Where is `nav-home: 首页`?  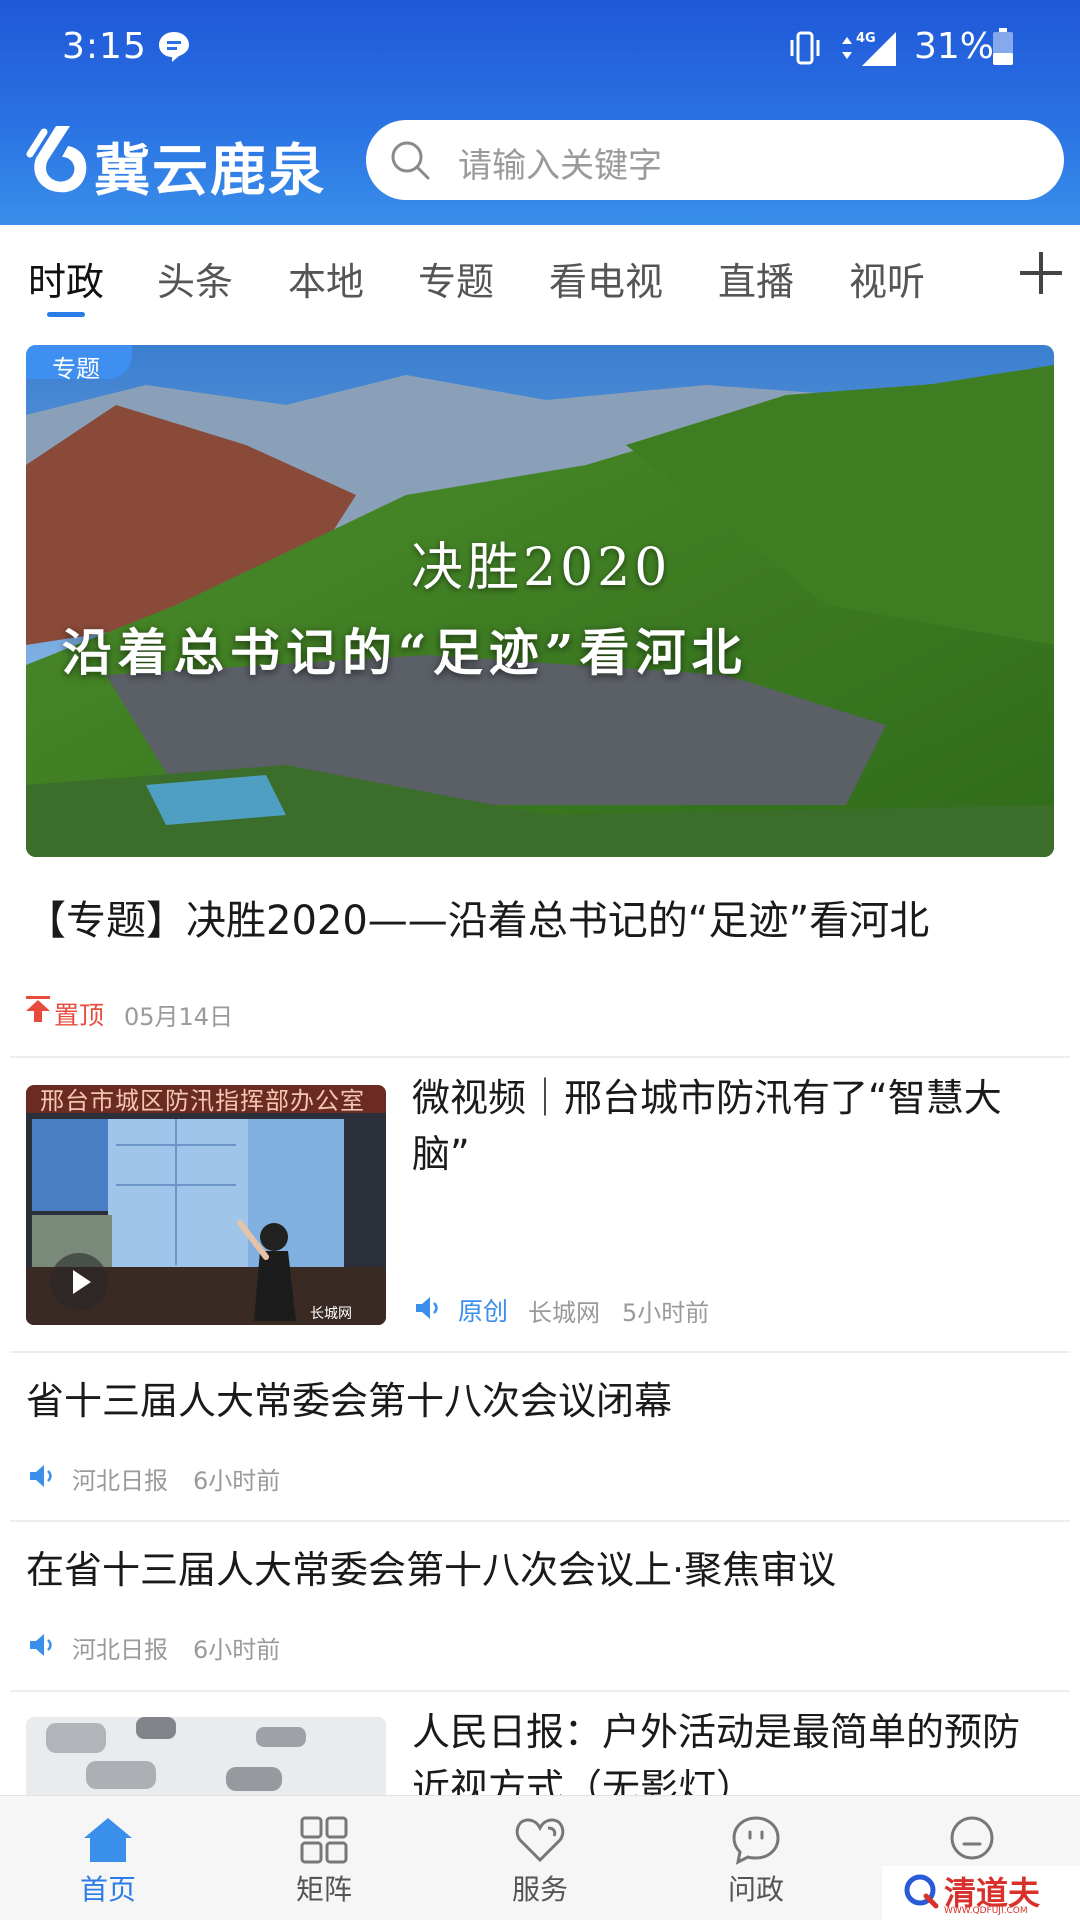
nav-home: 首页 is located at coordinates (108, 1858).